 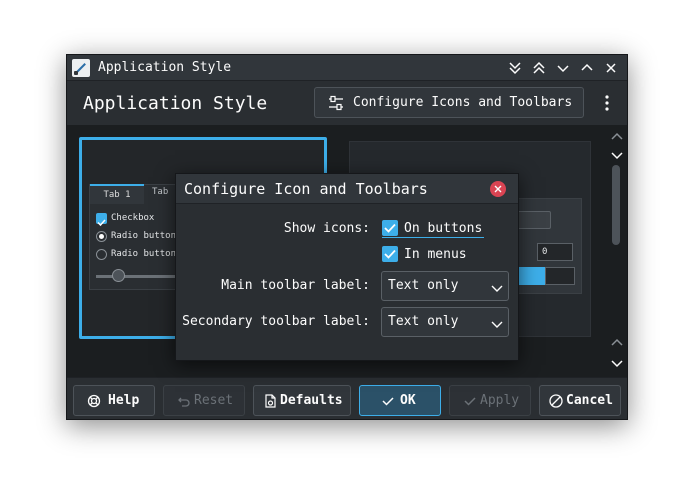 I want to click on configure-button-label: Configure Icons and Toolbars, so click(x=463, y=102).